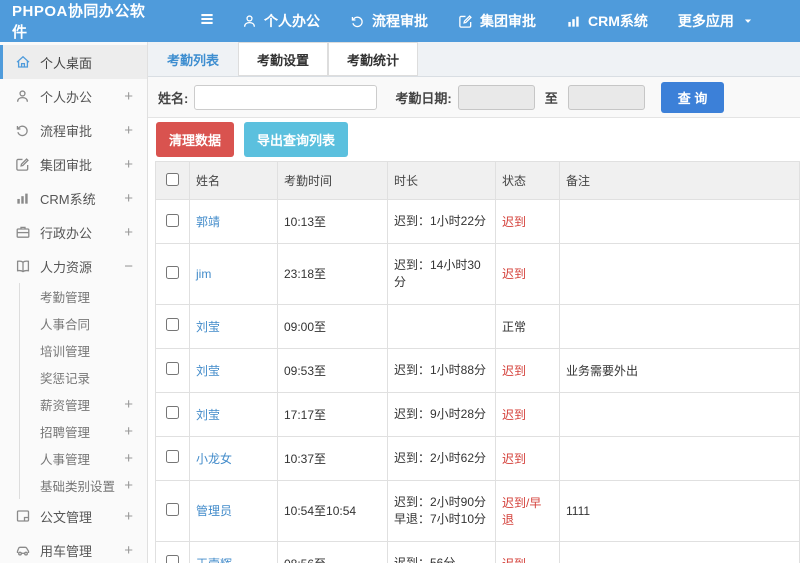 The height and width of the screenshot is (563, 800). I want to click on sidebar-subitem-basic-category-settings: 基础类别设置 +, so click(83, 485).